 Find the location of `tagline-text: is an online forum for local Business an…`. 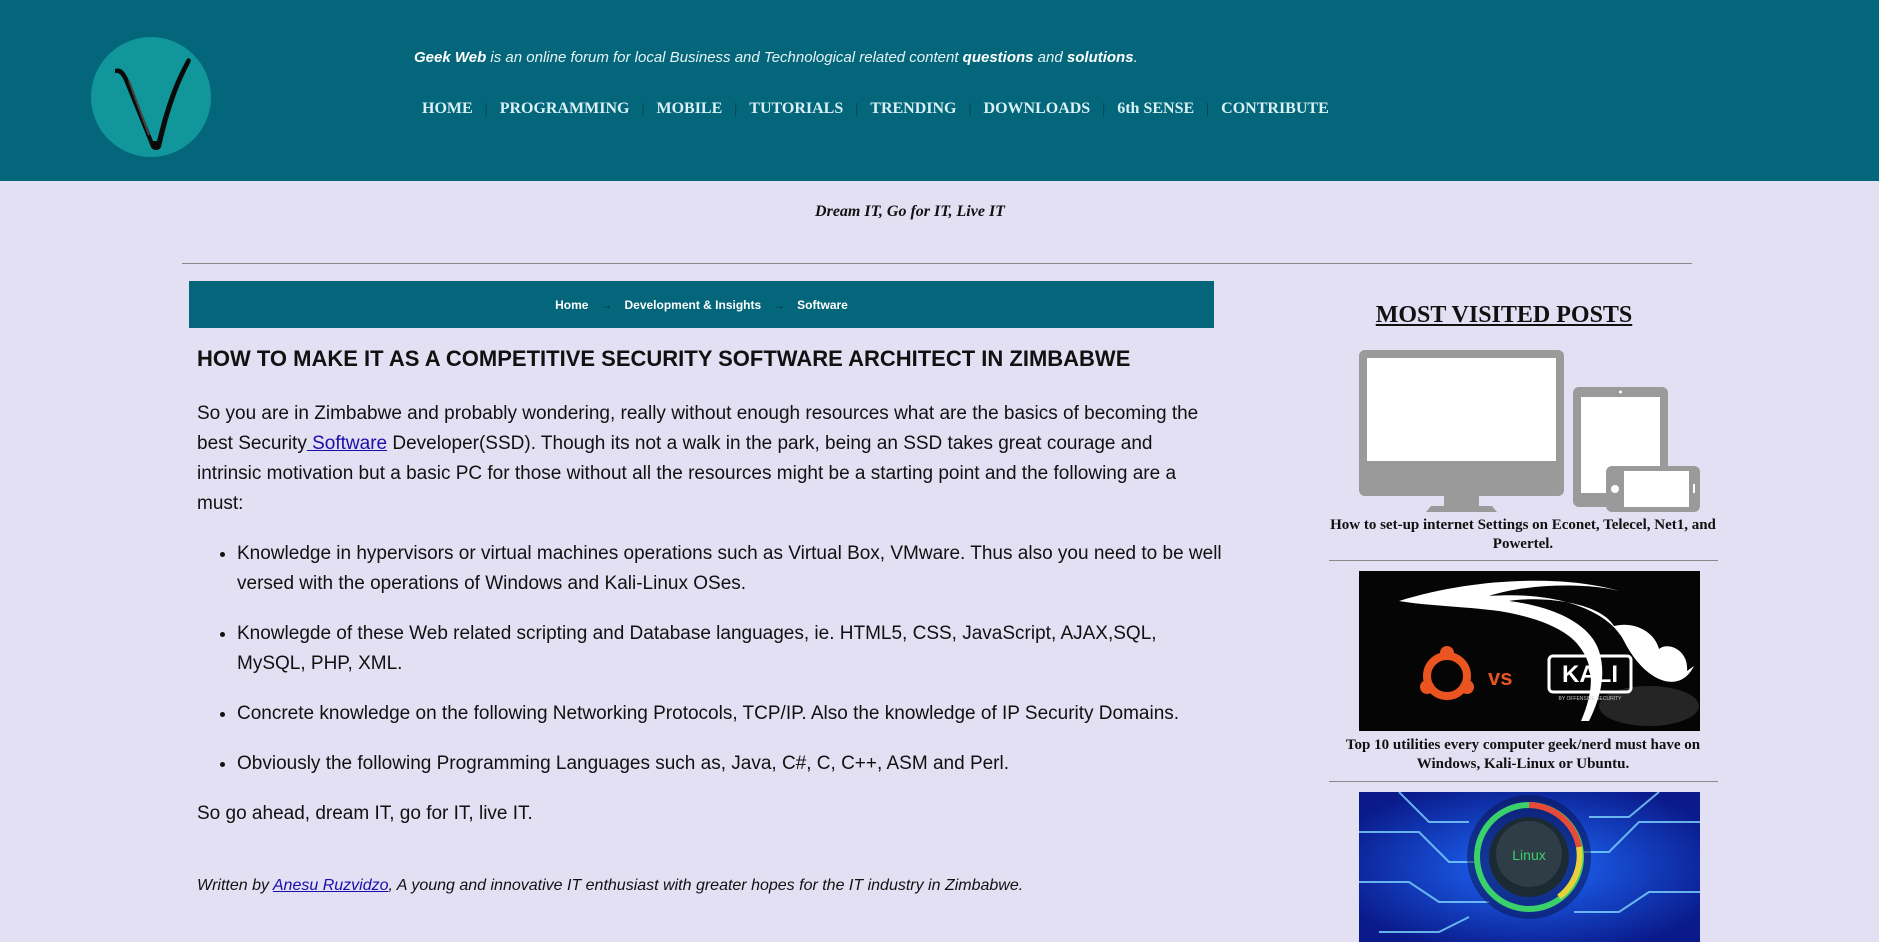

tagline-text: is an online forum for local Business an… is located at coordinates (724, 57).